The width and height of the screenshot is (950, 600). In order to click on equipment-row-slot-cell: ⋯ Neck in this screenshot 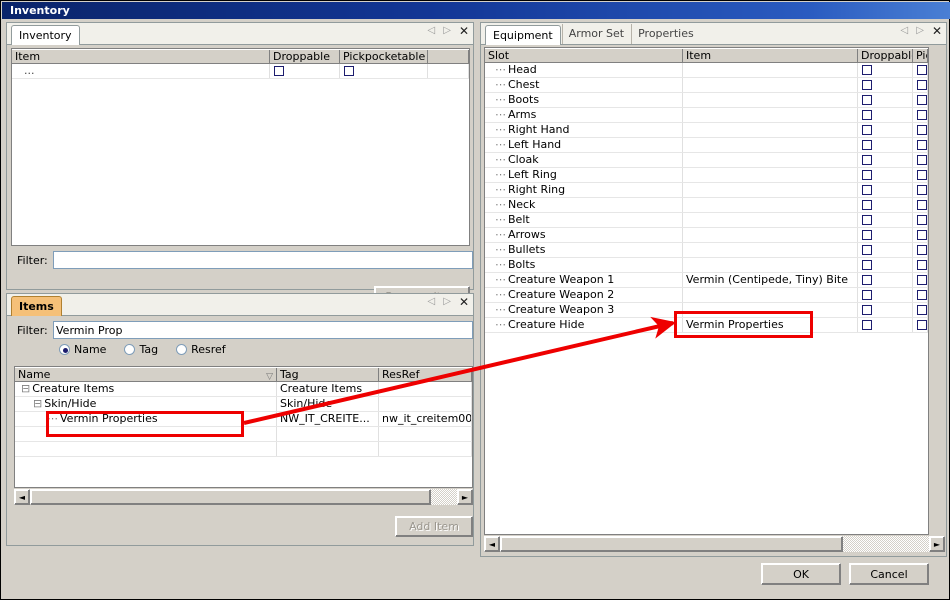, I will do `click(584, 205)`.